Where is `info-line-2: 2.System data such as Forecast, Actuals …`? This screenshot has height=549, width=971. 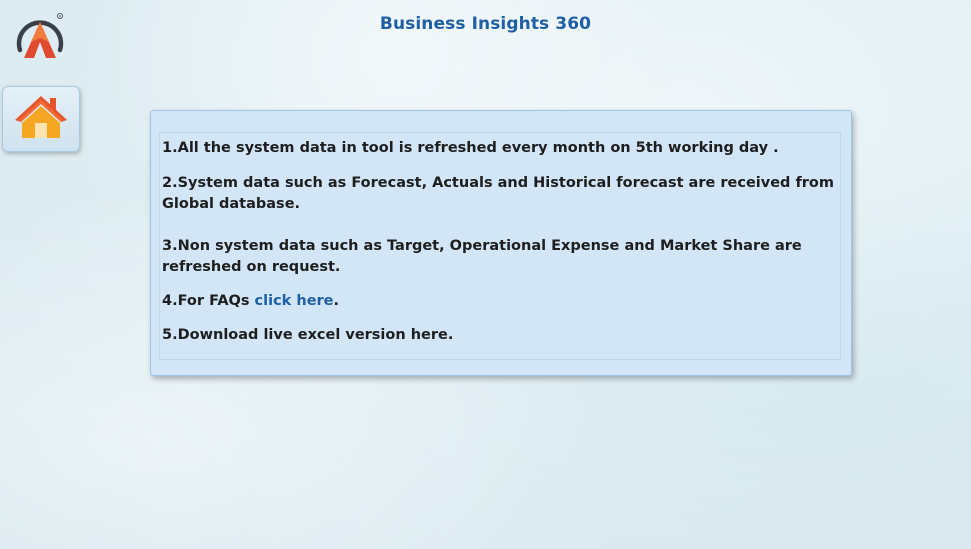 info-line-2: 2.System data such as Forecast, Actuals … is located at coordinates (498, 193).